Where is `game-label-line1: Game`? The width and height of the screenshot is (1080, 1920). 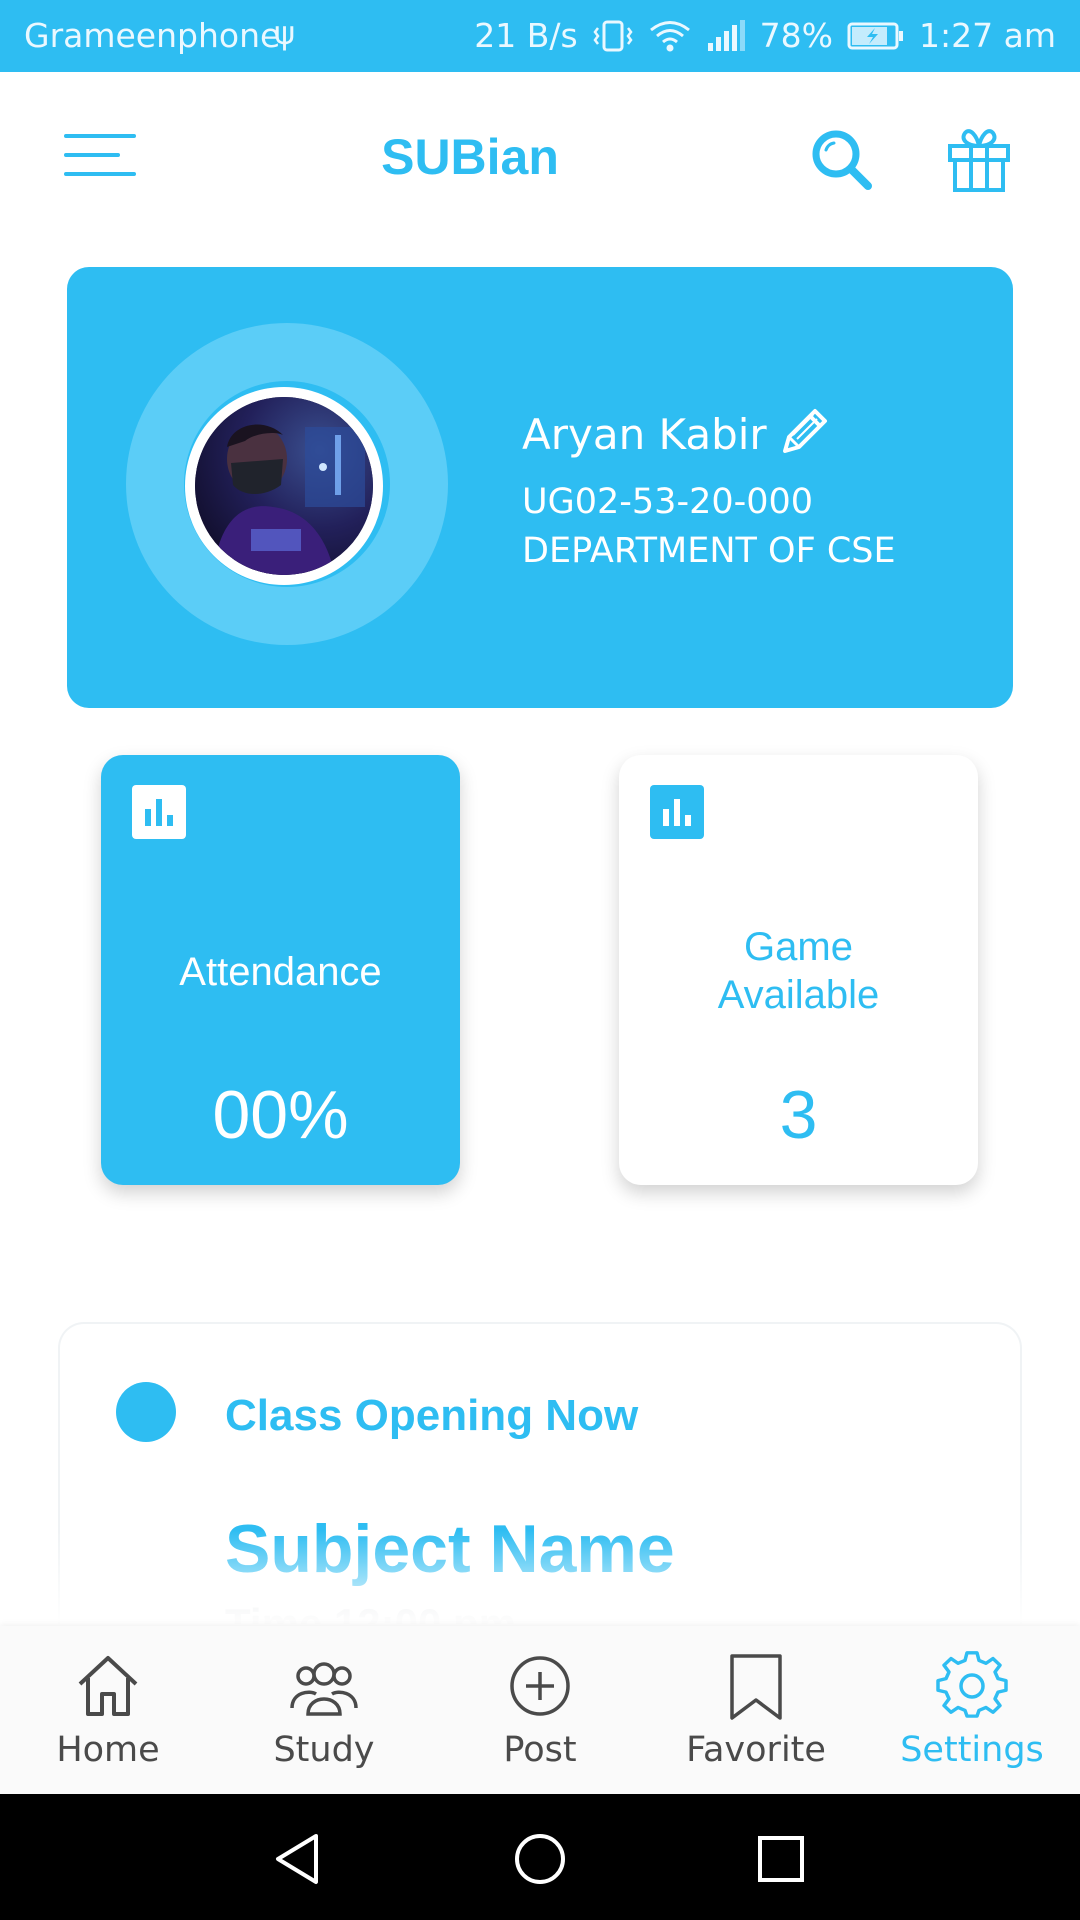 game-label-line1: Game is located at coordinates (798, 947).